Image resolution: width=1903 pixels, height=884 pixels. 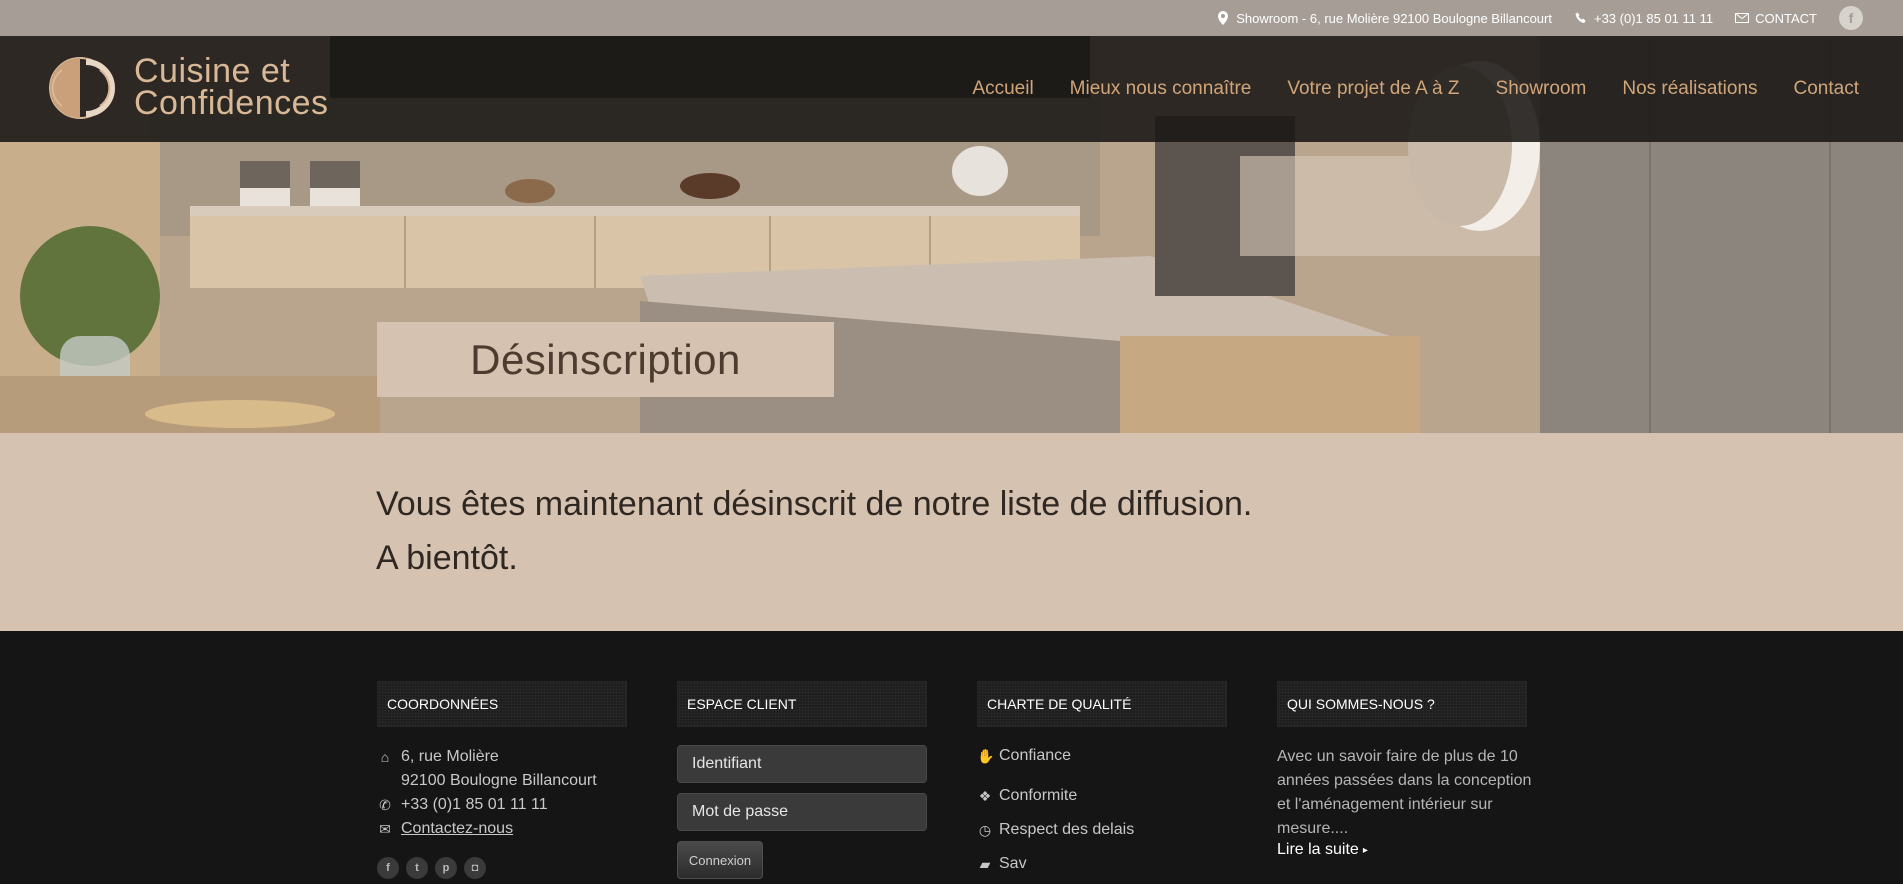 I want to click on espace-client-heading: ESPACE CLIENT, so click(x=802, y=704).